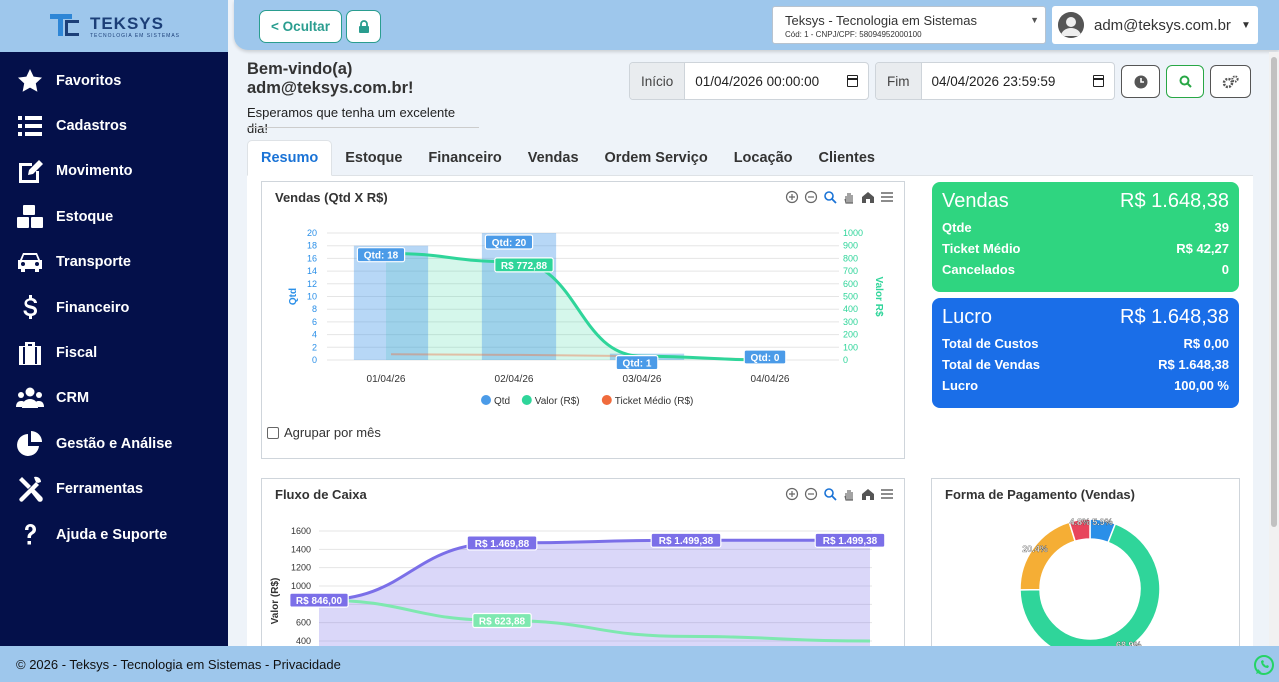 This screenshot has height=682, width=1279. I want to click on briefcase-icon, so click(30, 353).